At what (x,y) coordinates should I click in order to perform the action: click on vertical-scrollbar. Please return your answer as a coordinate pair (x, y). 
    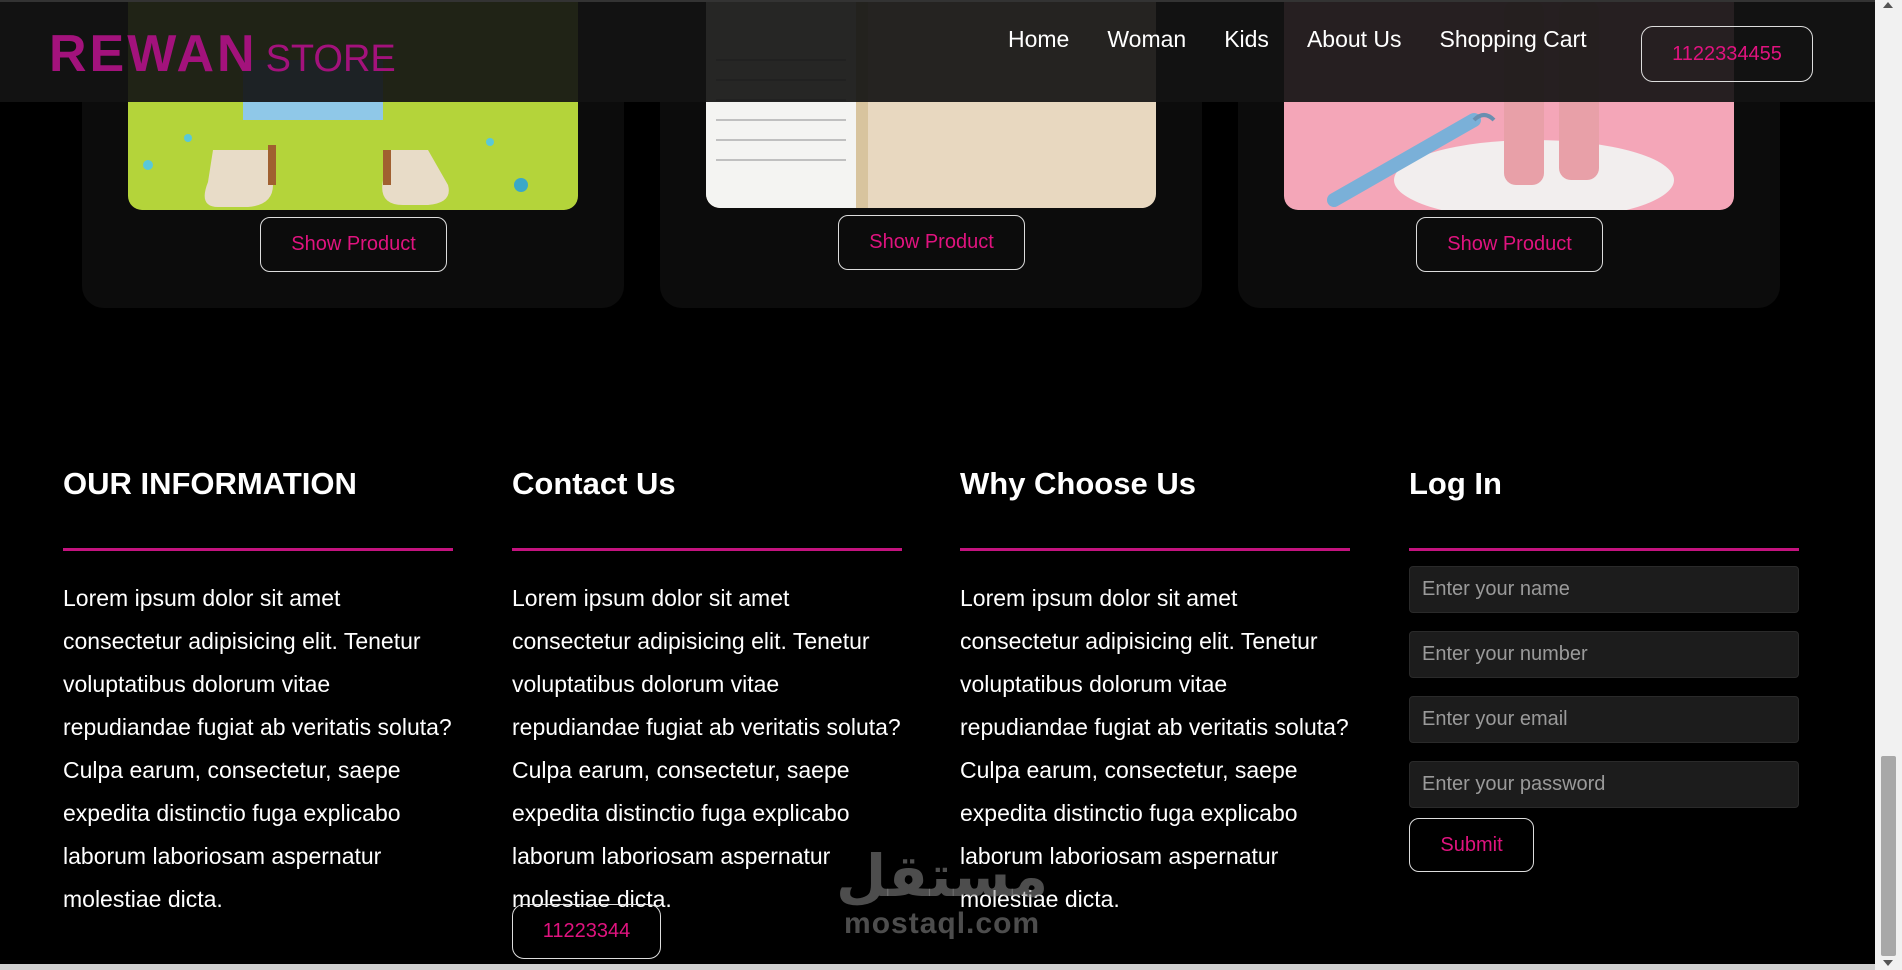
    Looking at the image, I should click on (1888, 485).